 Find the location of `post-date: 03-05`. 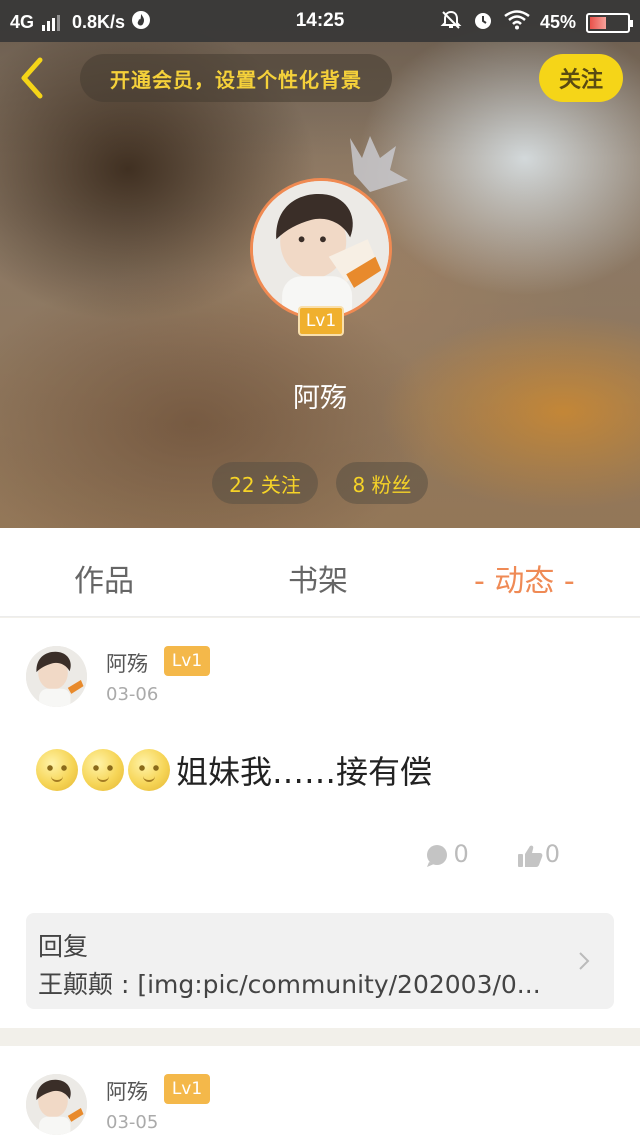

post-date: 03-05 is located at coordinates (132, 1122).